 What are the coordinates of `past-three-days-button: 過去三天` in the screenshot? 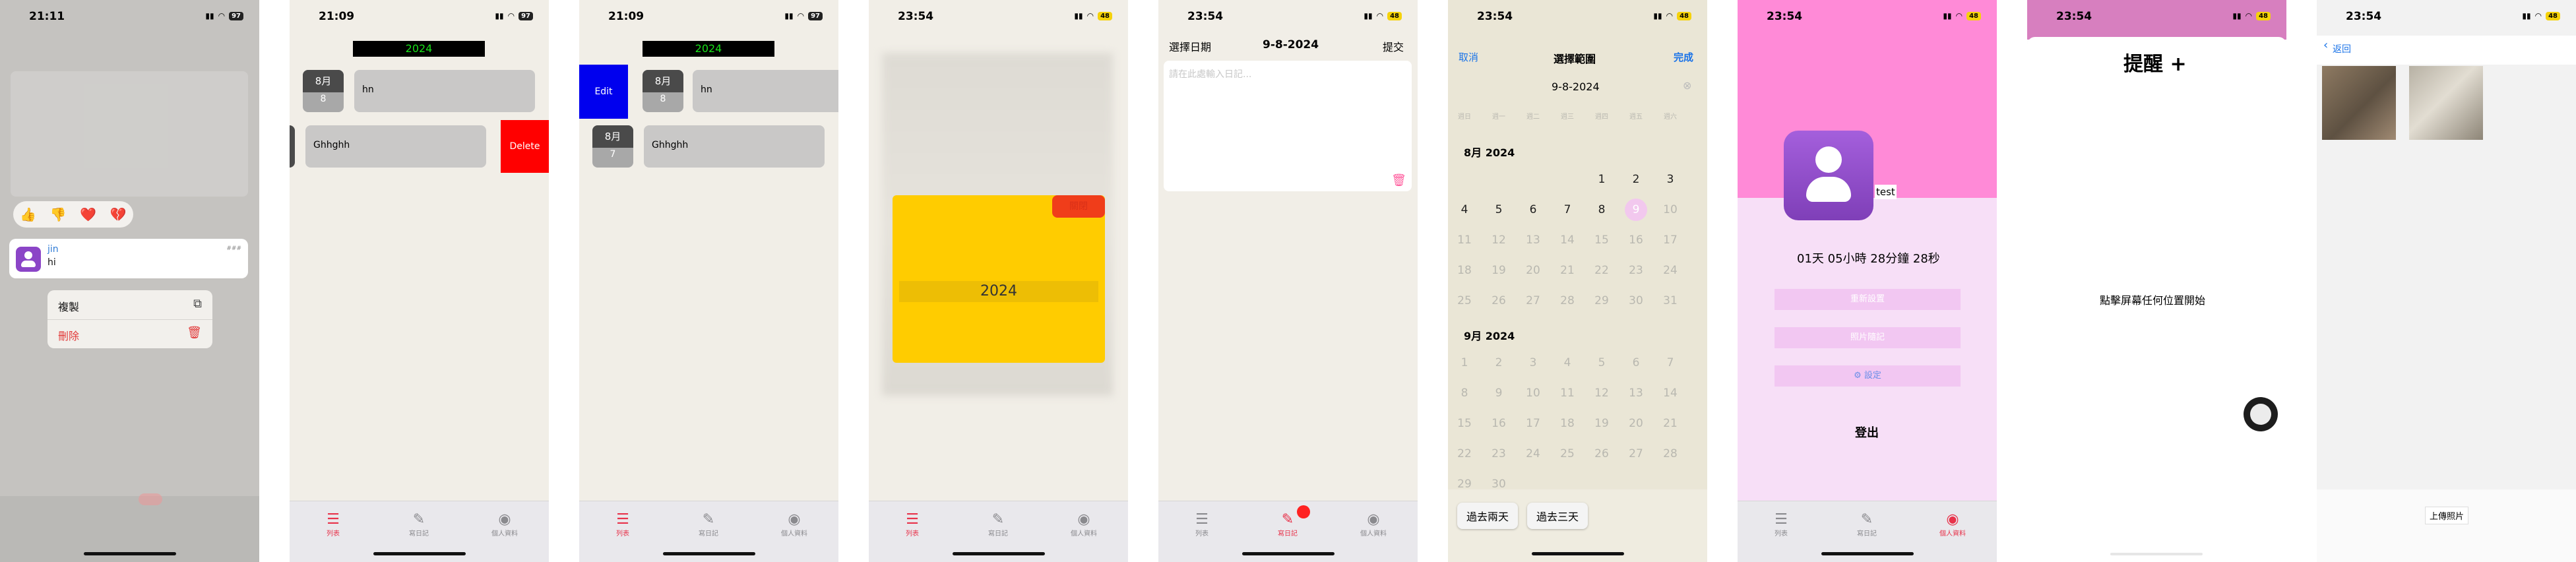 It's located at (1557, 516).